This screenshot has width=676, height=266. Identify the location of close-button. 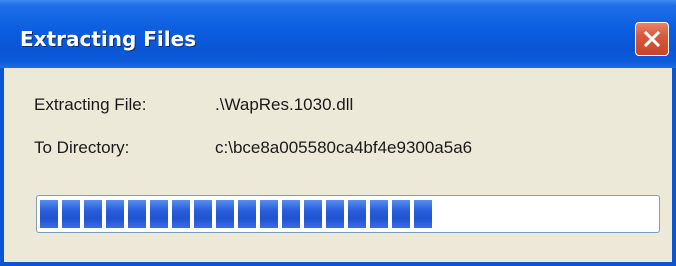
(652, 39).